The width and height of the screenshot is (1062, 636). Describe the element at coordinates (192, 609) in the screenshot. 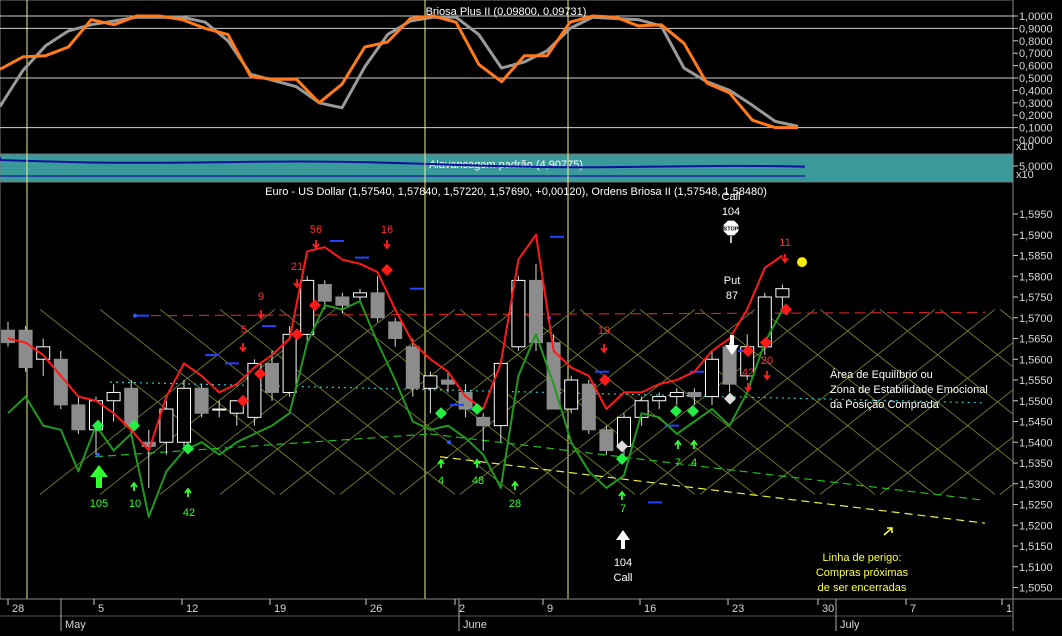

I see `day-label: 12` at that location.